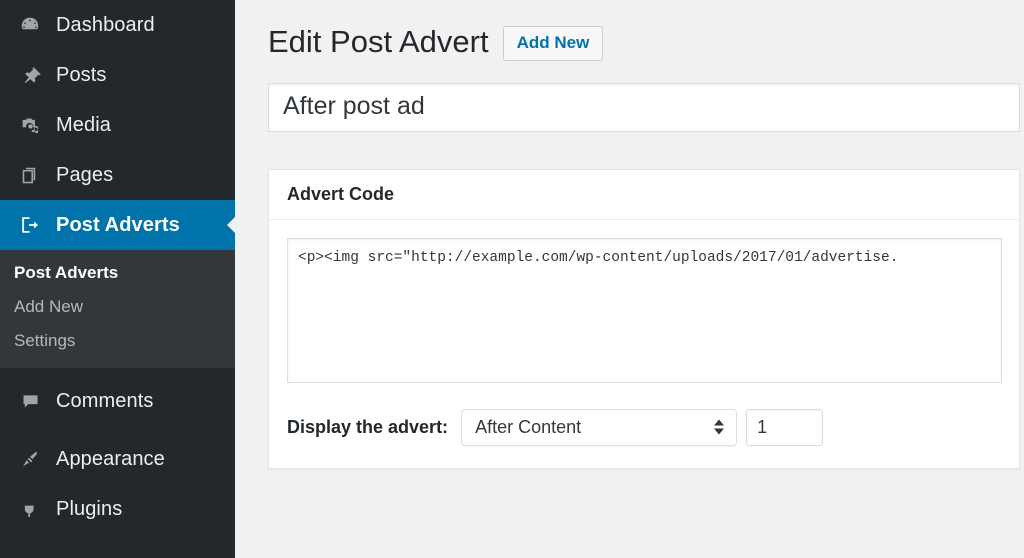  I want to click on sidebar-item-post-adverts: Post Adverts, so click(117, 225).